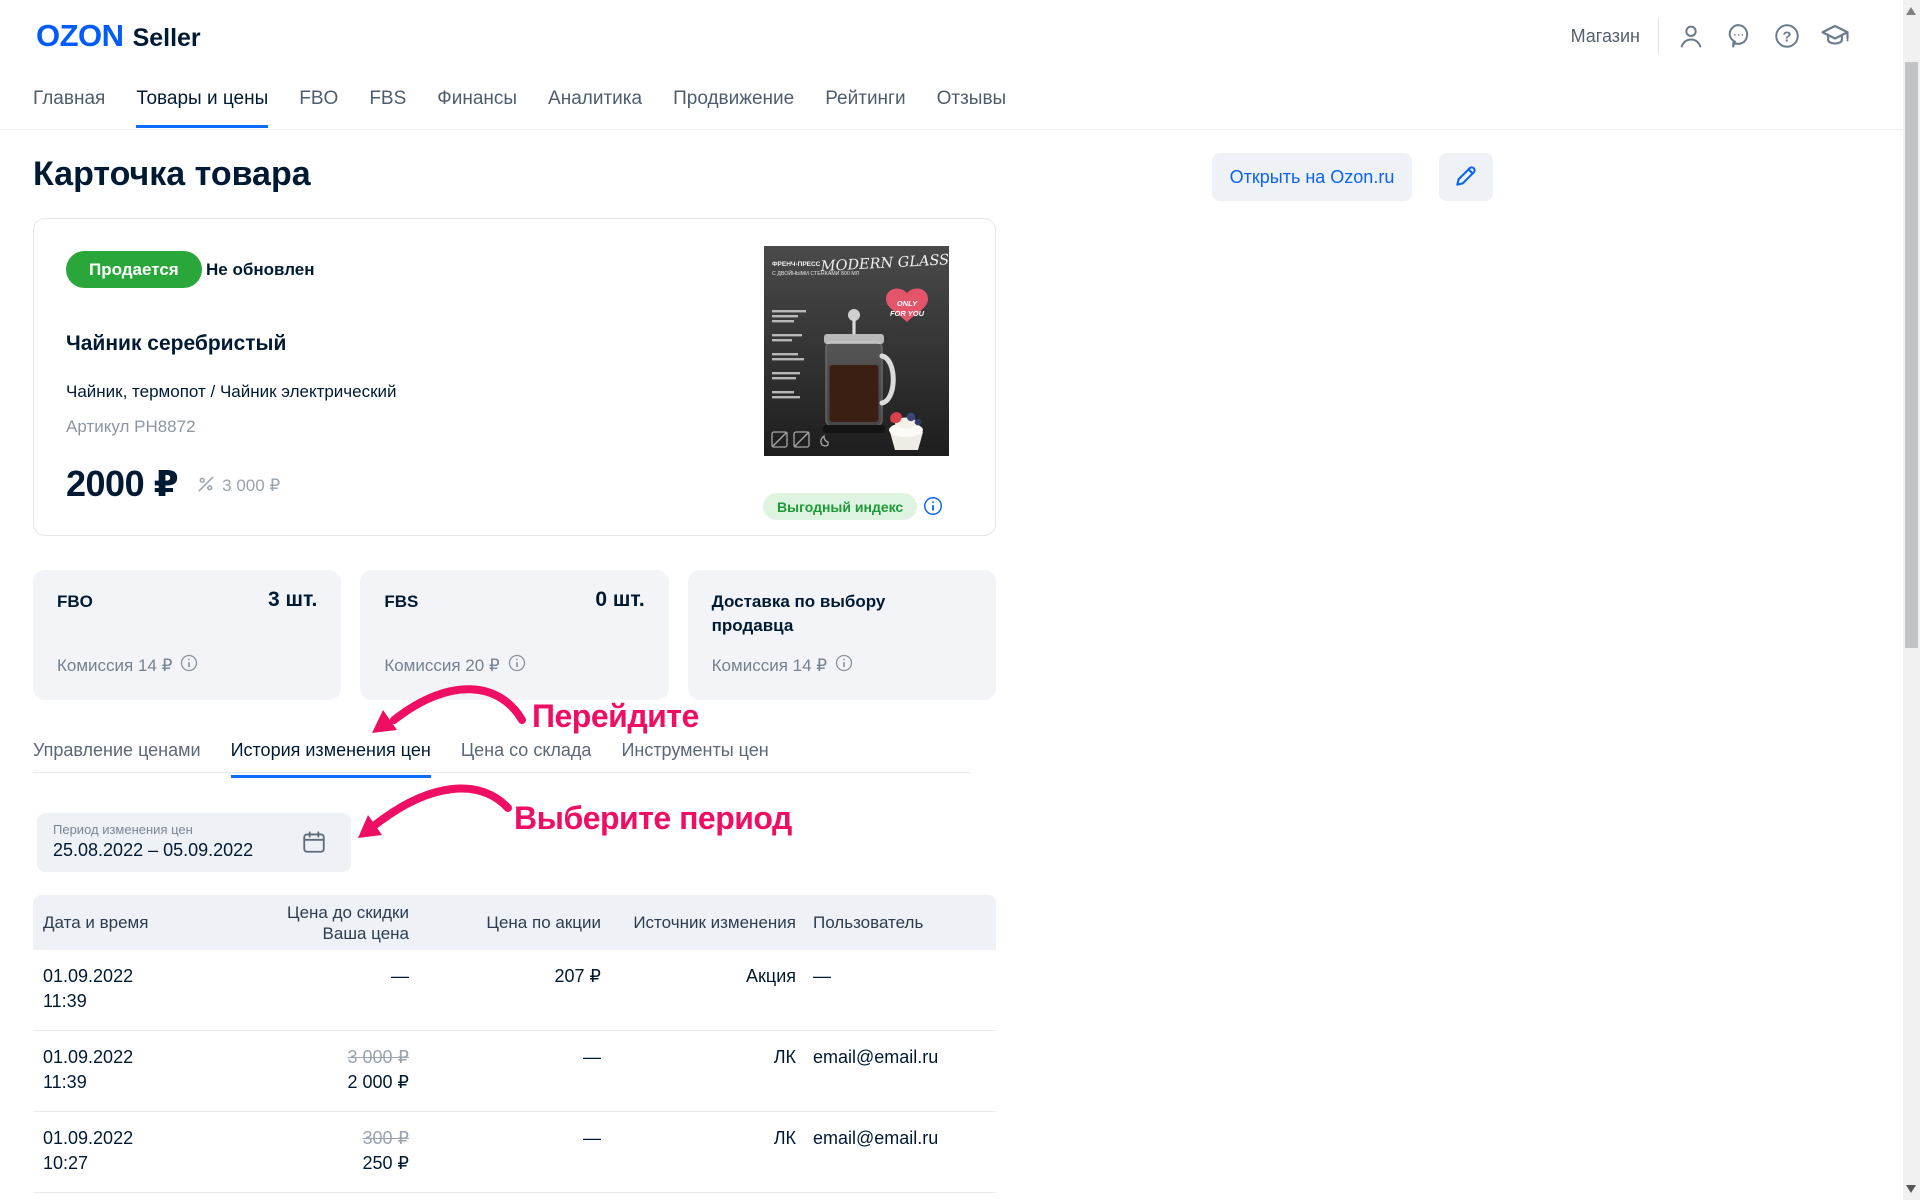 The height and width of the screenshot is (1200, 1920). Describe the element at coordinates (796, 264) in the screenshot. I see `svg-text: ФРЕНЧ-ПРЕСС` at that location.